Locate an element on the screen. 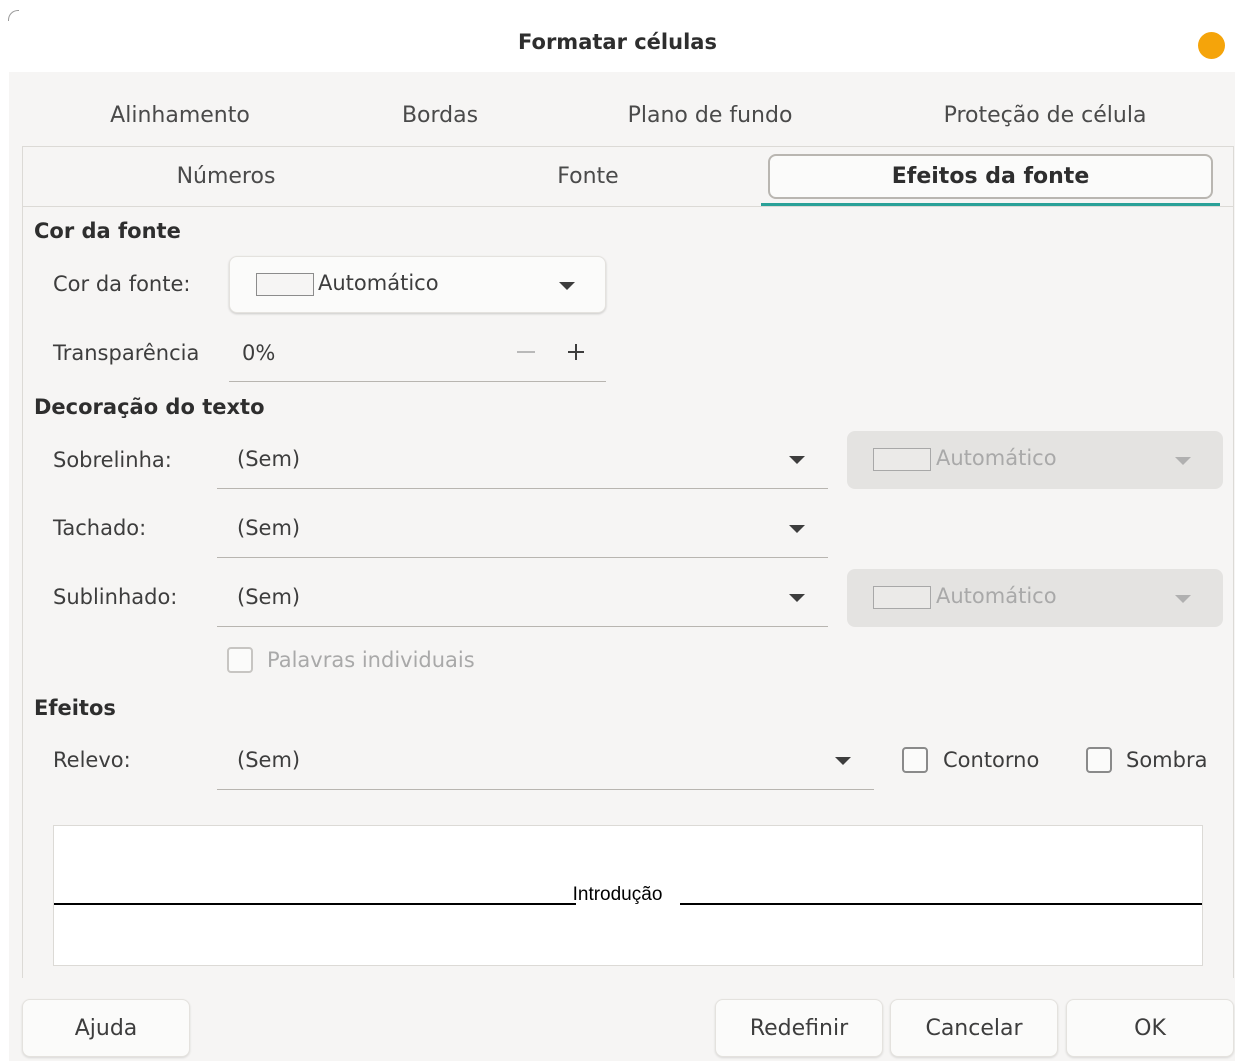  tab-bordas: Bordas is located at coordinates (440, 115).